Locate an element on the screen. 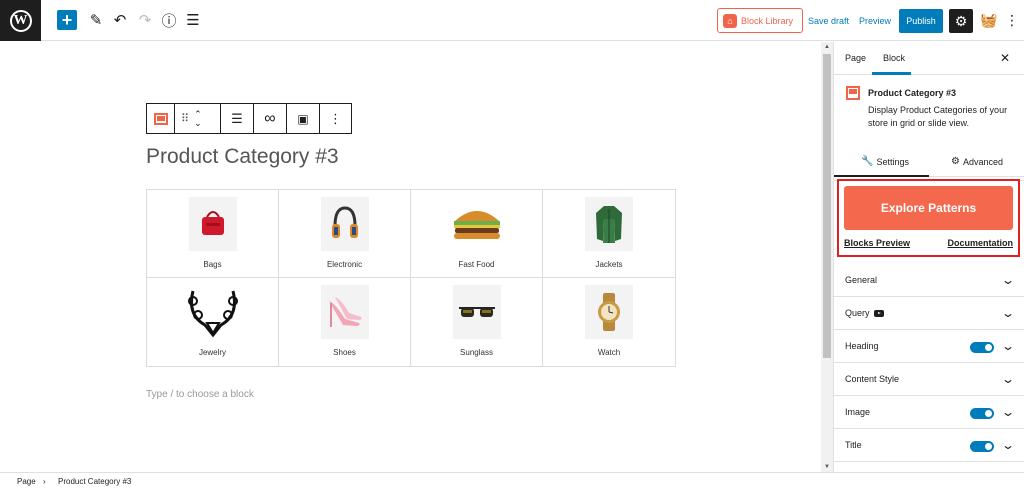  more-options-icon: ⋮ is located at coordinates (1012, 20).